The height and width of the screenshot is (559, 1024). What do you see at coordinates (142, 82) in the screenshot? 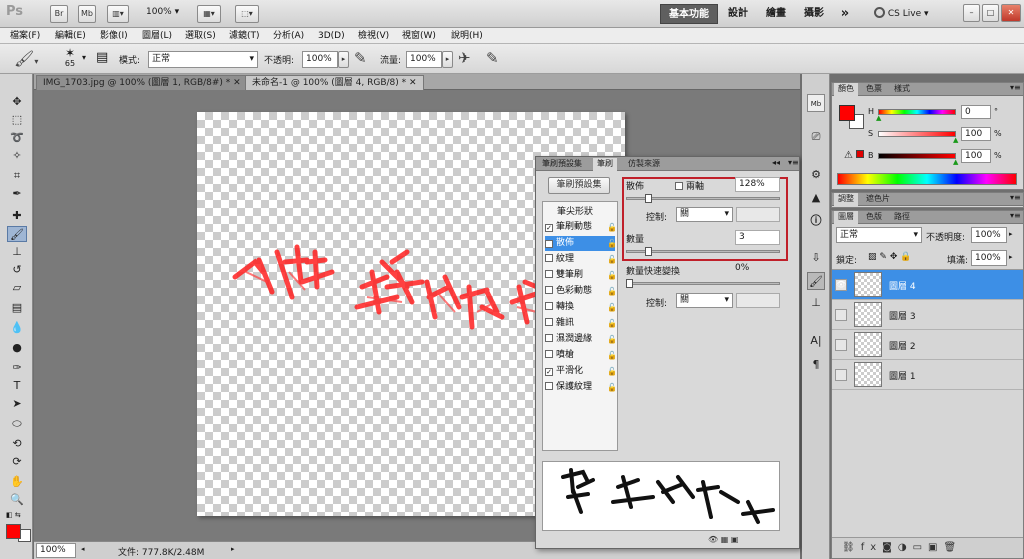
I see `tab-img-1703: IMG_1703.jpg @ 100% (圖層 1, RGB/8#) * ✕` at bounding box center [142, 82].